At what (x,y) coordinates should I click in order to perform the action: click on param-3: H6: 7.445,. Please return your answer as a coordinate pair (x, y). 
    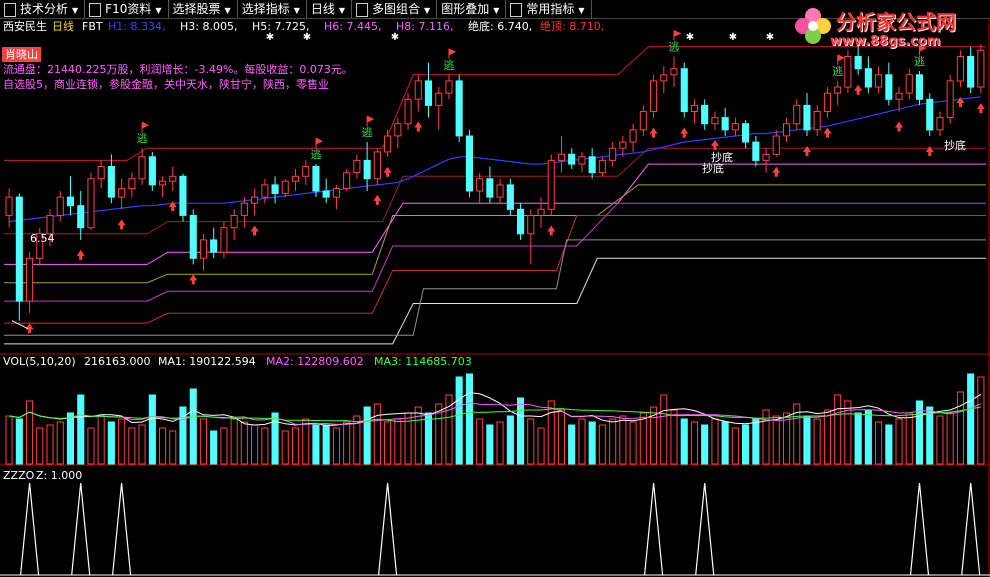
    Looking at the image, I should click on (353, 26).